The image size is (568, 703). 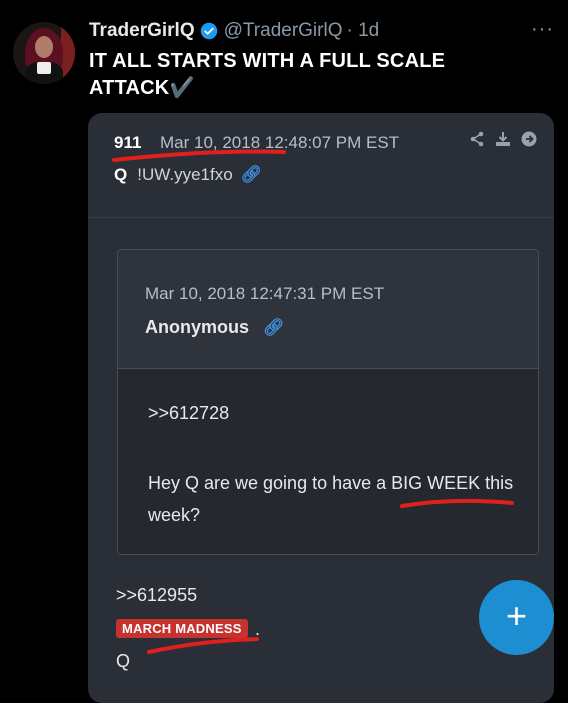 What do you see at coordinates (44, 53) in the screenshot?
I see `avatar` at bounding box center [44, 53].